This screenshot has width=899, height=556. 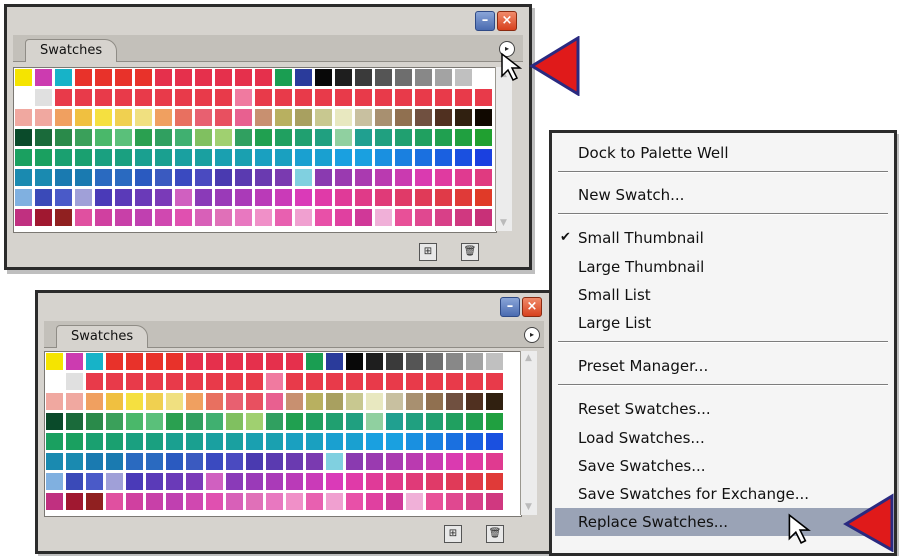 What do you see at coordinates (510, 307) in the screenshot?
I see `minimize-button: –` at bounding box center [510, 307].